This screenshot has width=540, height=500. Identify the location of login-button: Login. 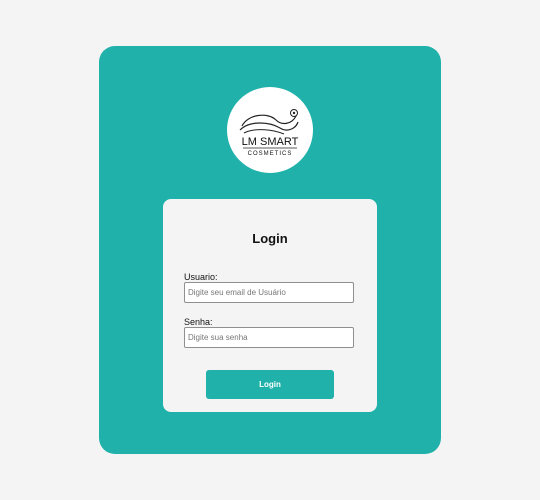
(270, 384).